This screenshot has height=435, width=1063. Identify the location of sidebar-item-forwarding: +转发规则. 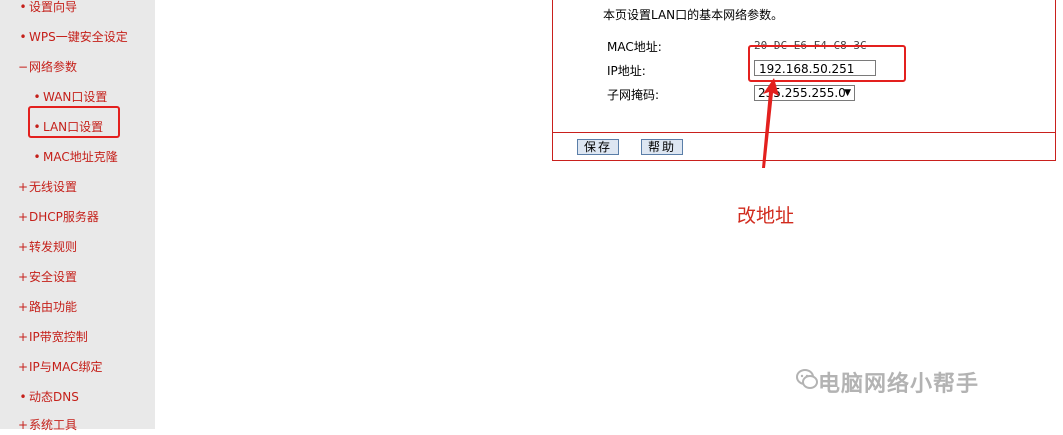
(47, 247).